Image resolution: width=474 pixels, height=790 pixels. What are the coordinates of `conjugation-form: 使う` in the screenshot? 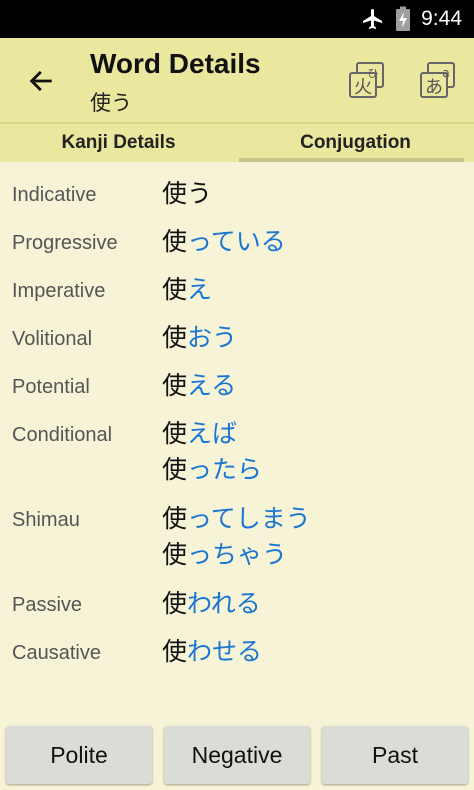 It's located at (187, 194).